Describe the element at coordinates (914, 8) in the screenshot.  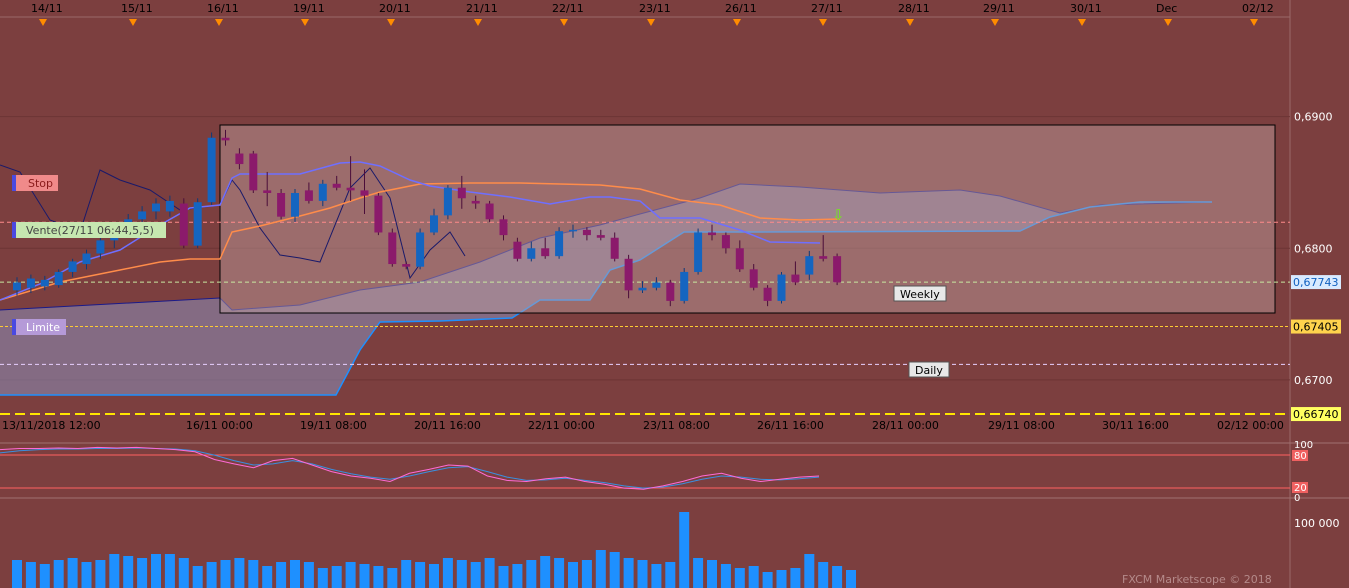
I see `top-date-label: 28/11` at that location.